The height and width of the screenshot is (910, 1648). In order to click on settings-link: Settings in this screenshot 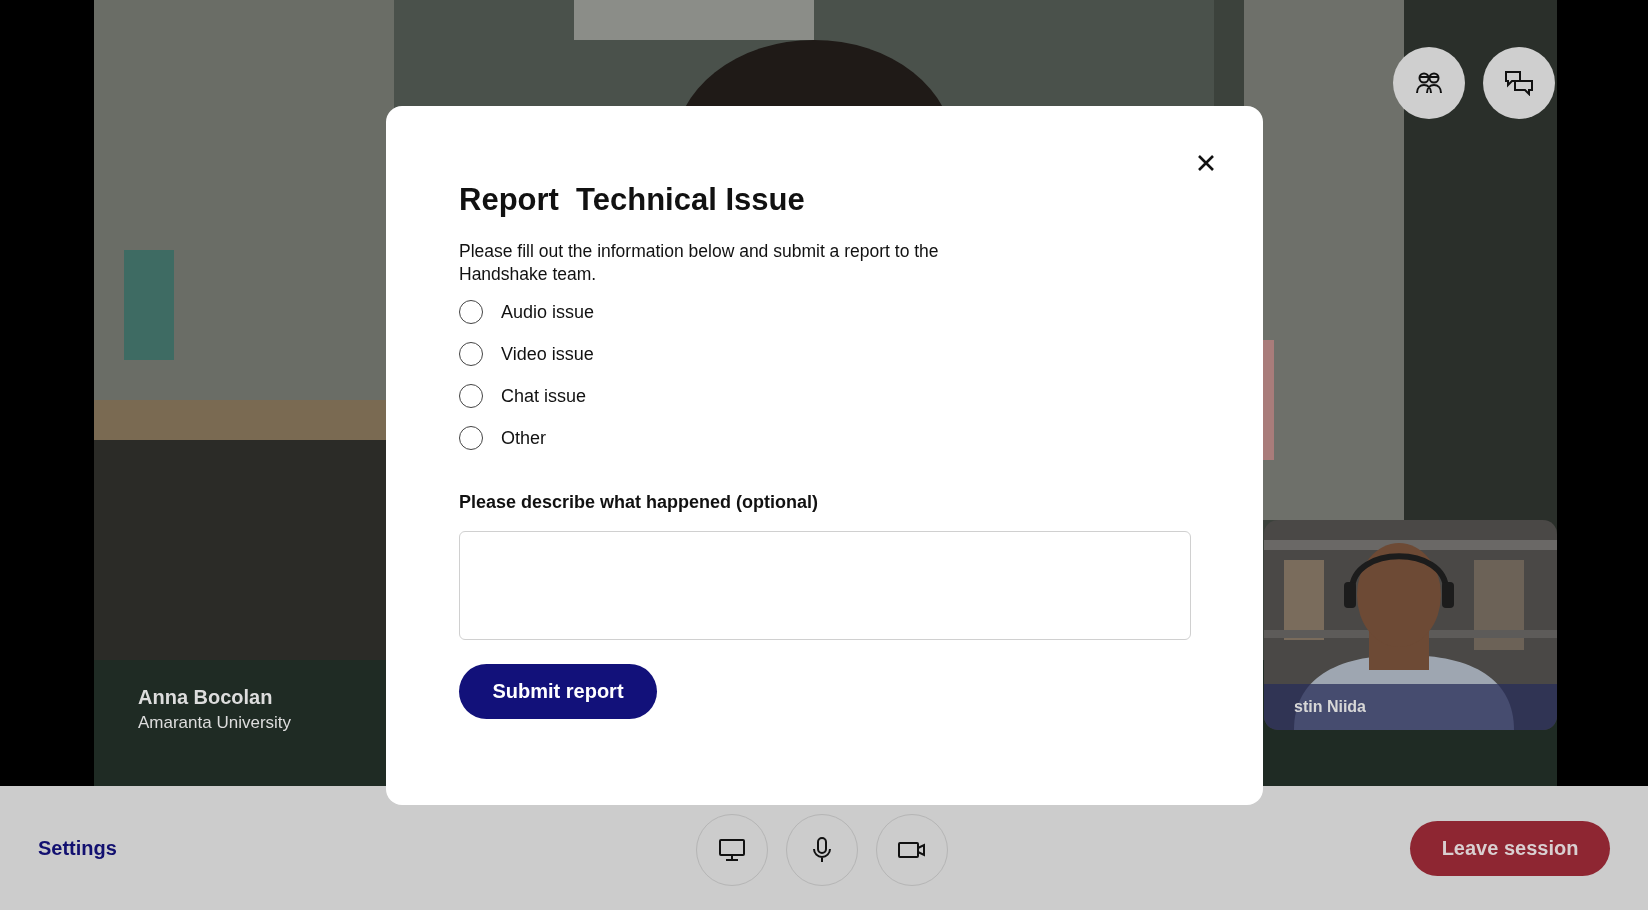, I will do `click(77, 848)`.